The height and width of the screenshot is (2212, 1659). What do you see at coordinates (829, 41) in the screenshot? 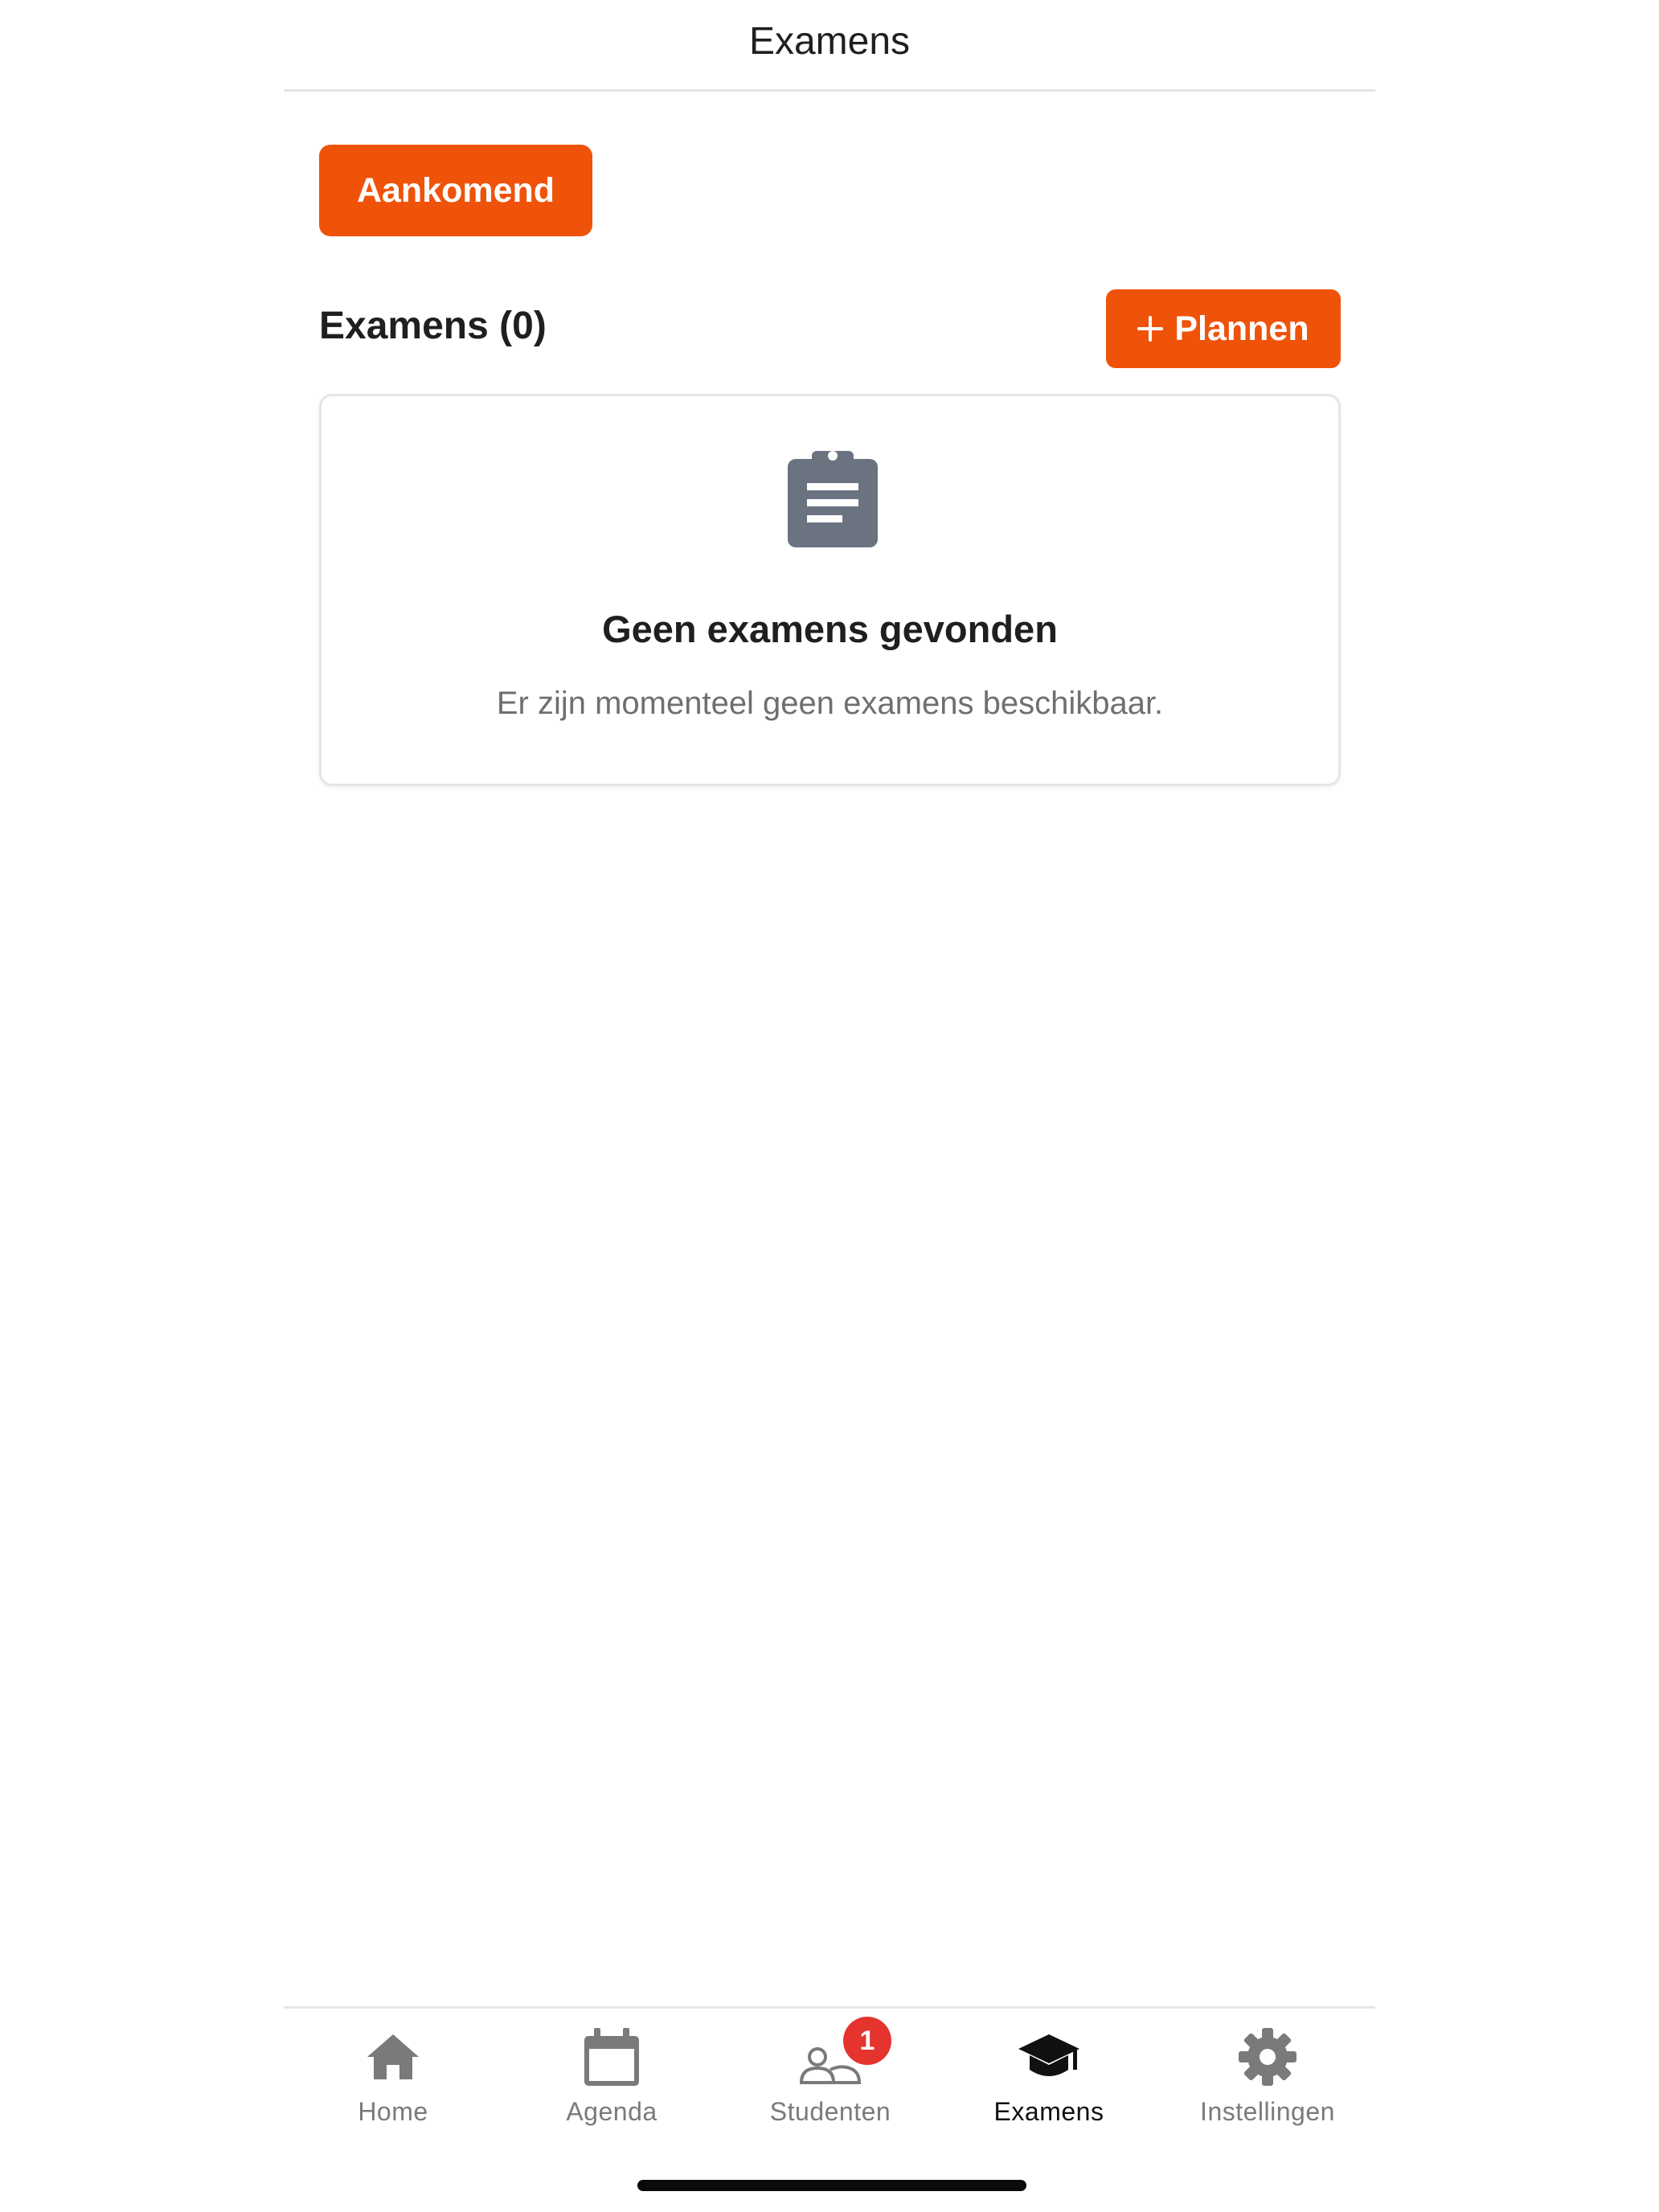
I see `page-title: Examens` at bounding box center [829, 41].